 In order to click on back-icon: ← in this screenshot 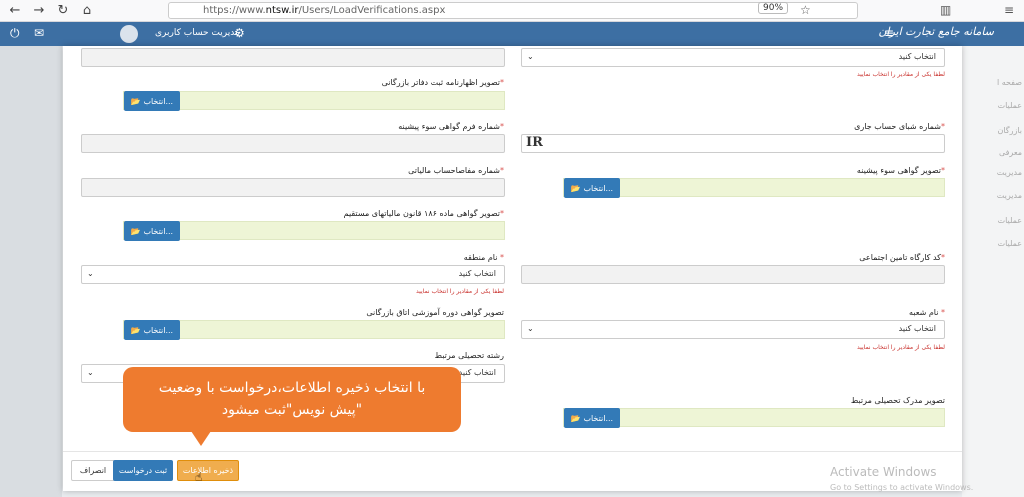, I will do `click(15, 11)`.